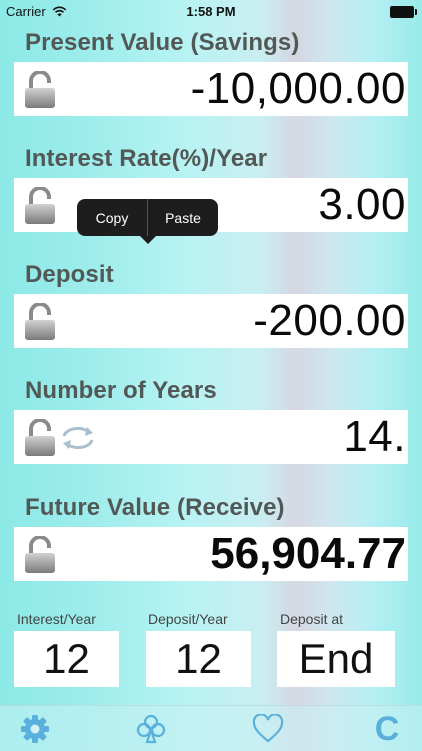 The height and width of the screenshot is (751, 422). What do you see at coordinates (56, 619) in the screenshot?
I see `interest-per-year-label: Interest/Year` at bounding box center [56, 619].